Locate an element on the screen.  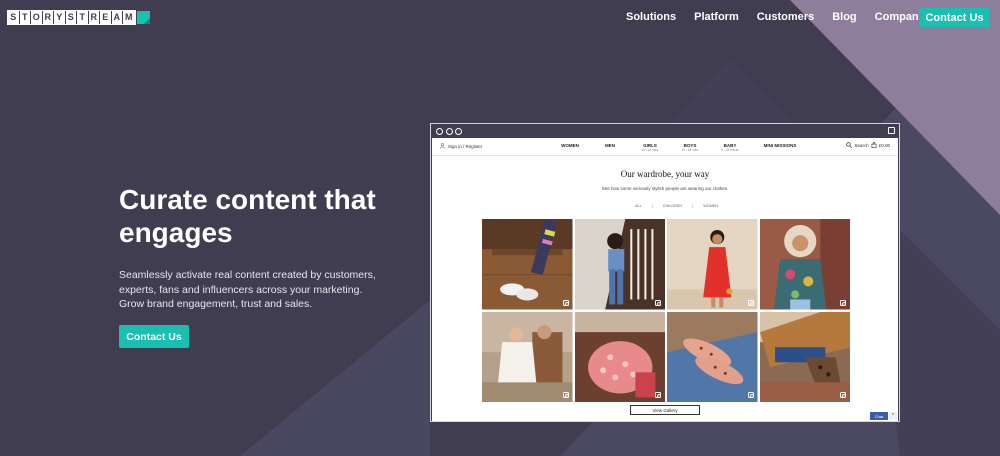
nav-customers: Customers is located at coordinates (785, 17).